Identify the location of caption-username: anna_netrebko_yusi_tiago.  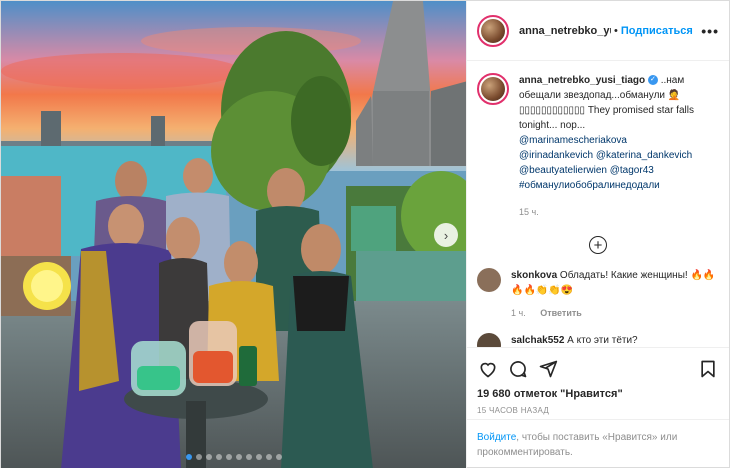
(582, 80).